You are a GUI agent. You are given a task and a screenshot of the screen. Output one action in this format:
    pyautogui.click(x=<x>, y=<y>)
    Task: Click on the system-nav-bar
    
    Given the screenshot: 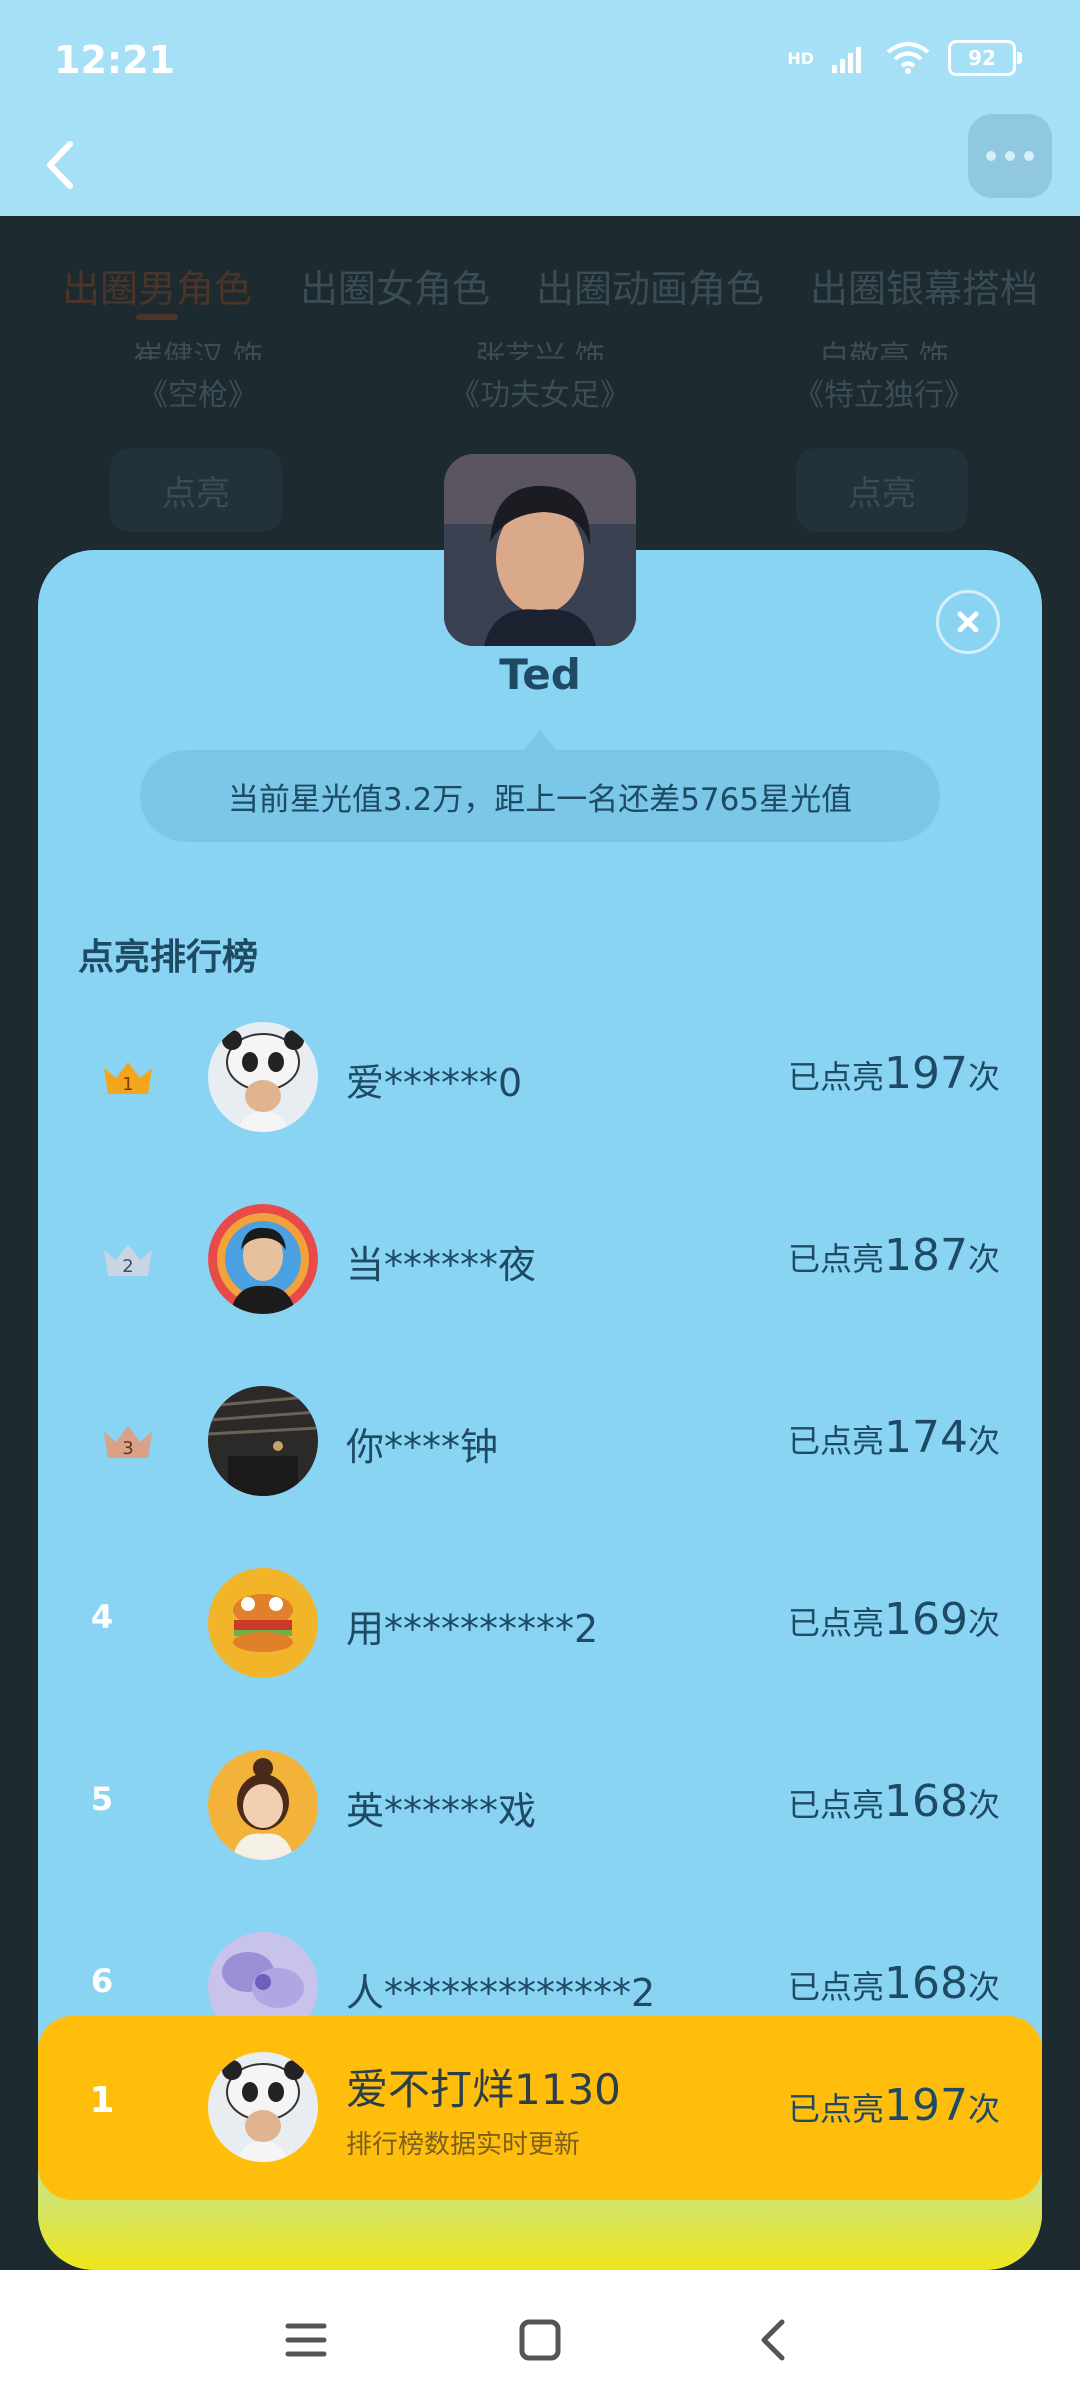 What is the action you would take?
    pyautogui.click(x=540, y=2335)
    